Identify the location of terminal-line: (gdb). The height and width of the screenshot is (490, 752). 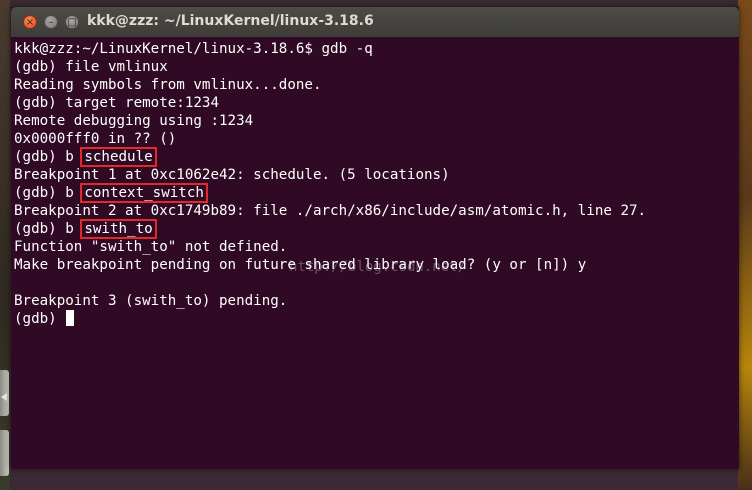
(370, 319).